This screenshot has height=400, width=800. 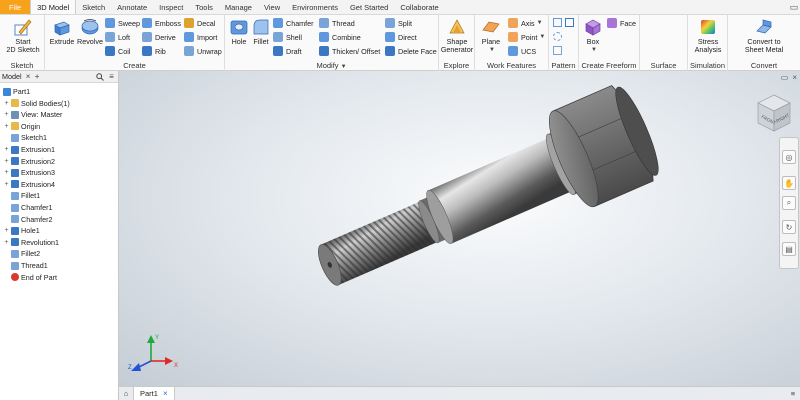 I want to click on orbit-icon: ↻, so click(x=789, y=227).